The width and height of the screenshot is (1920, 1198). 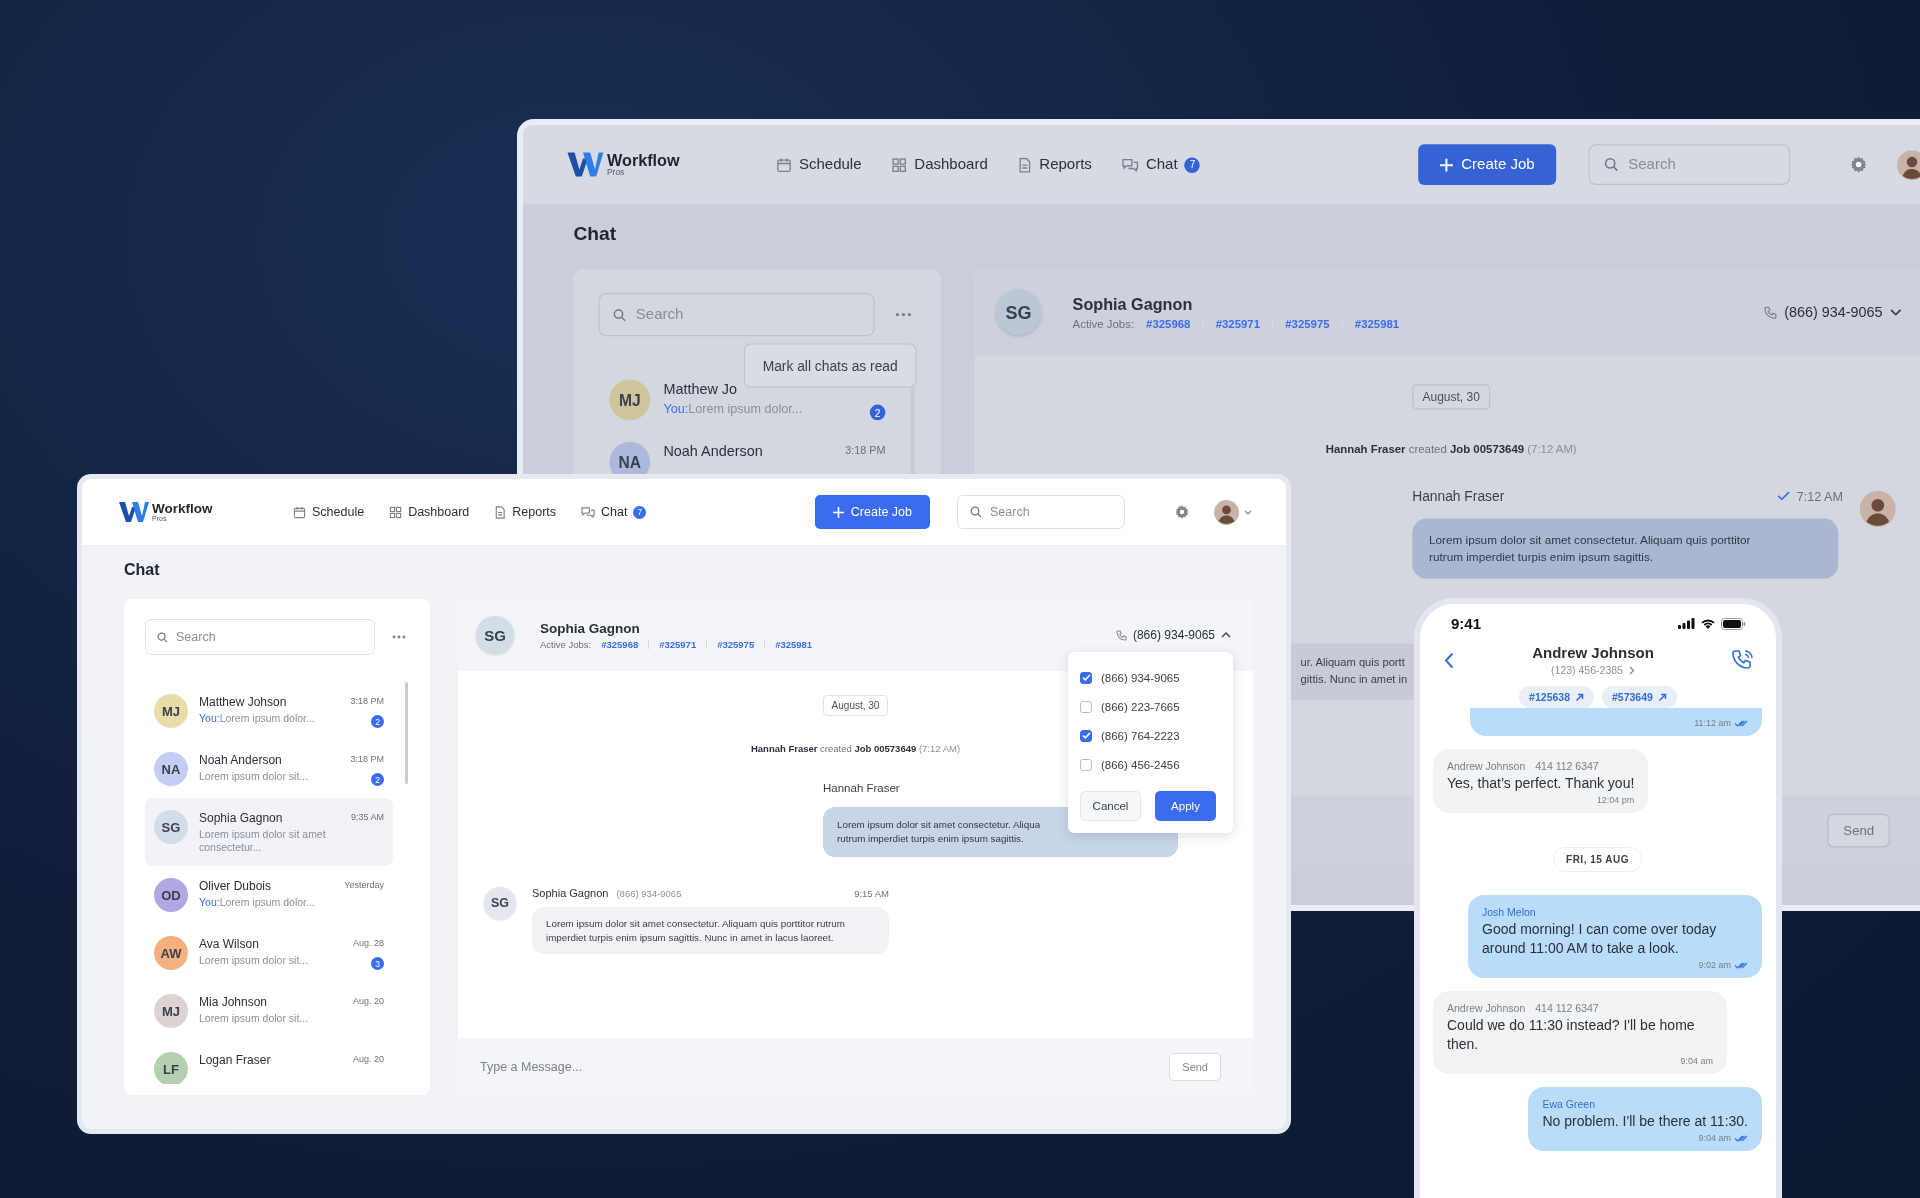 What do you see at coordinates (871, 893) in the screenshot?
I see `message-time: 9:15 AM` at bounding box center [871, 893].